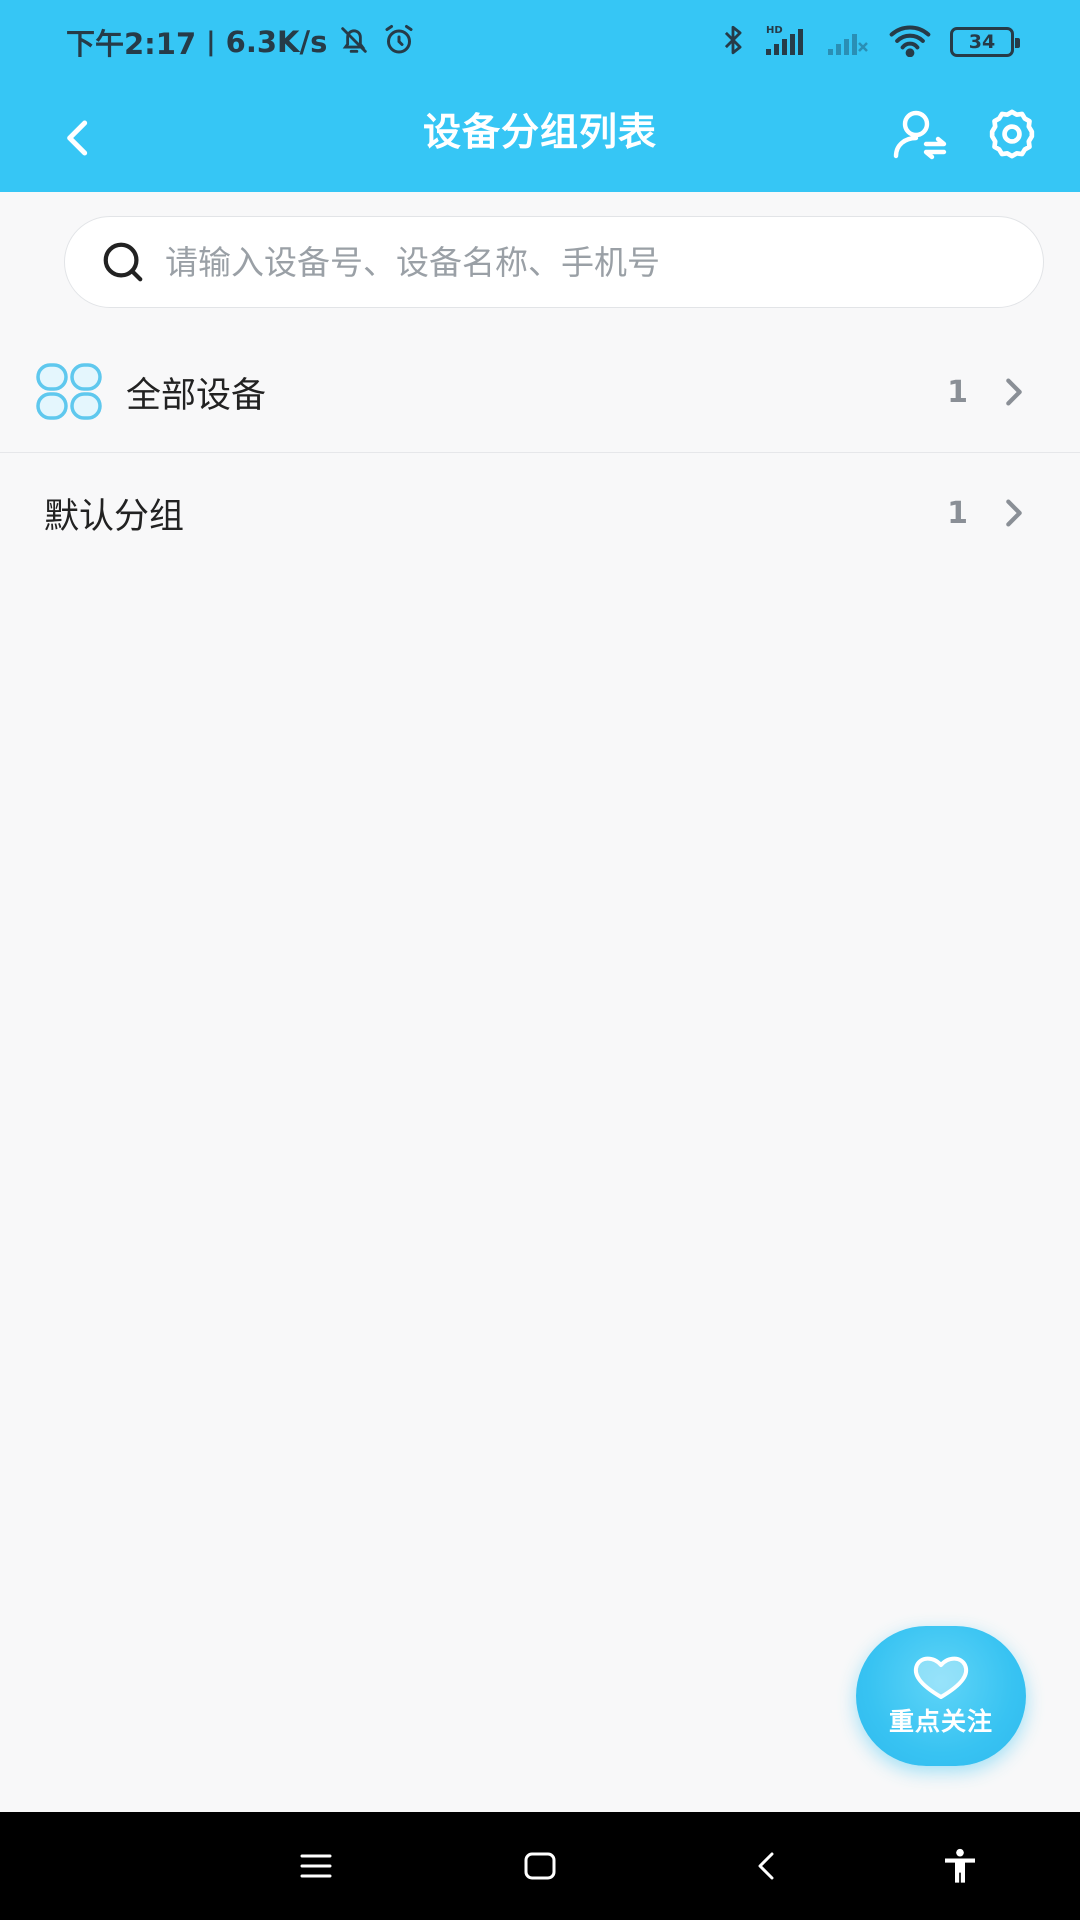 This screenshot has height=1920, width=1080. Describe the element at coordinates (114, 516) in the screenshot. I see `group-label: 默认分组` at that location.